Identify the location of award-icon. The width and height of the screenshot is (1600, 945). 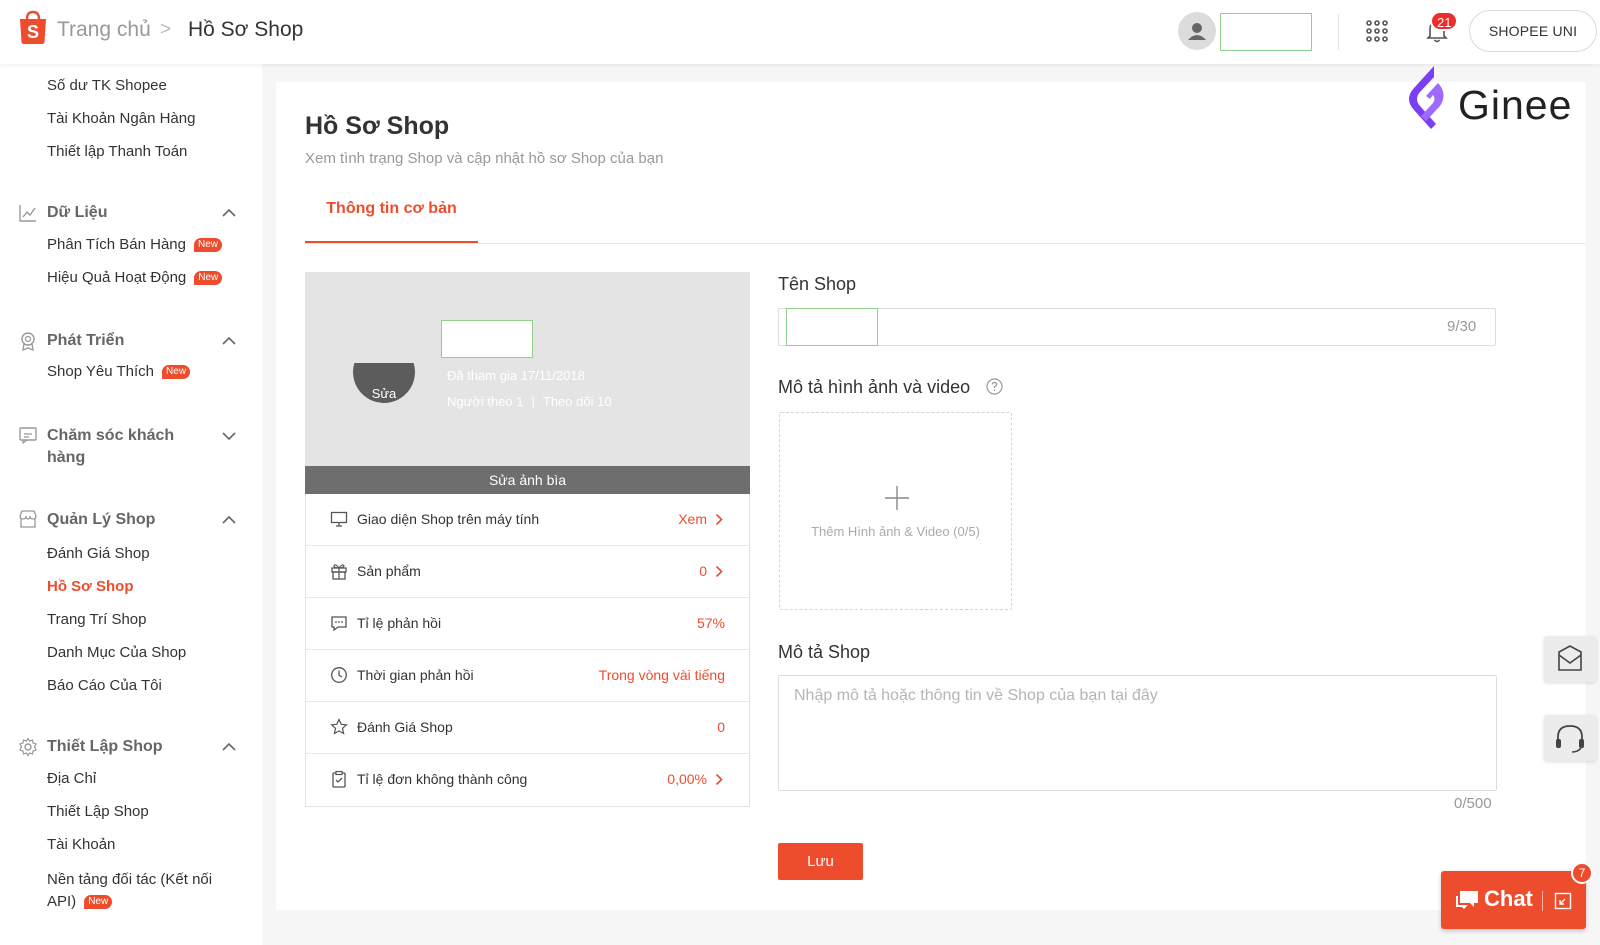
(28, 341).